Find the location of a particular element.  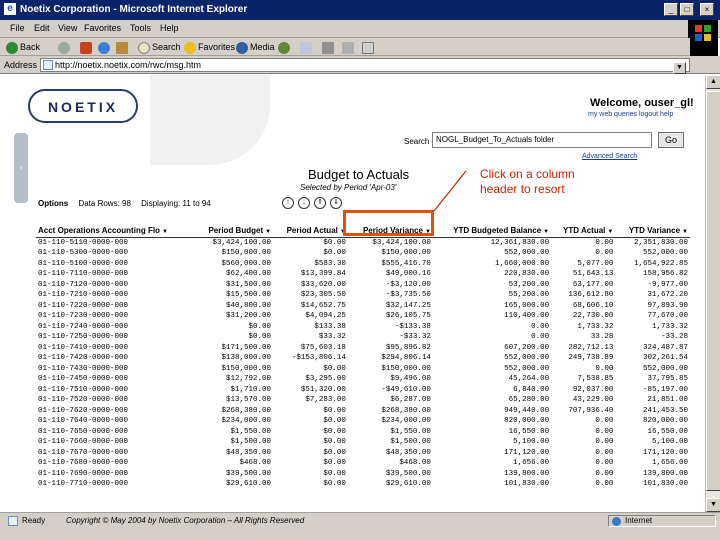

scroll-down-icon: ▼ is located at coordinates (713, 505).